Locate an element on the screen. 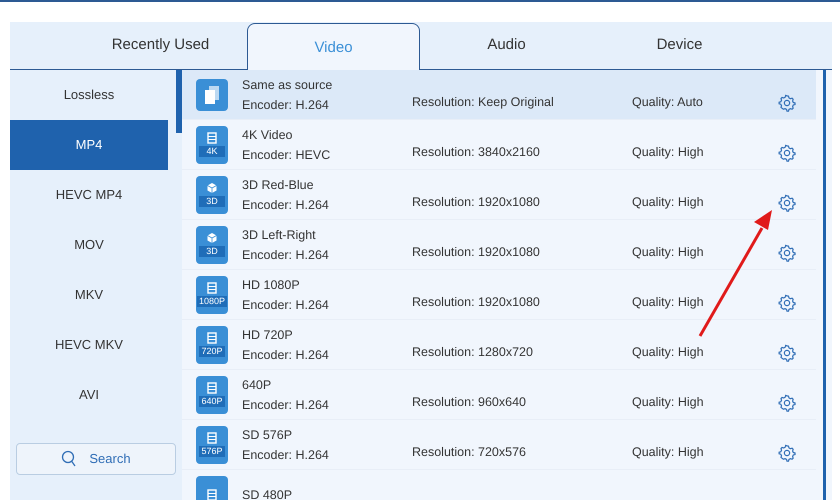 The height and width of the screenshot is (500, 840). resolution-text: Resolution: 960x640 is located at coordinates (469, 403).